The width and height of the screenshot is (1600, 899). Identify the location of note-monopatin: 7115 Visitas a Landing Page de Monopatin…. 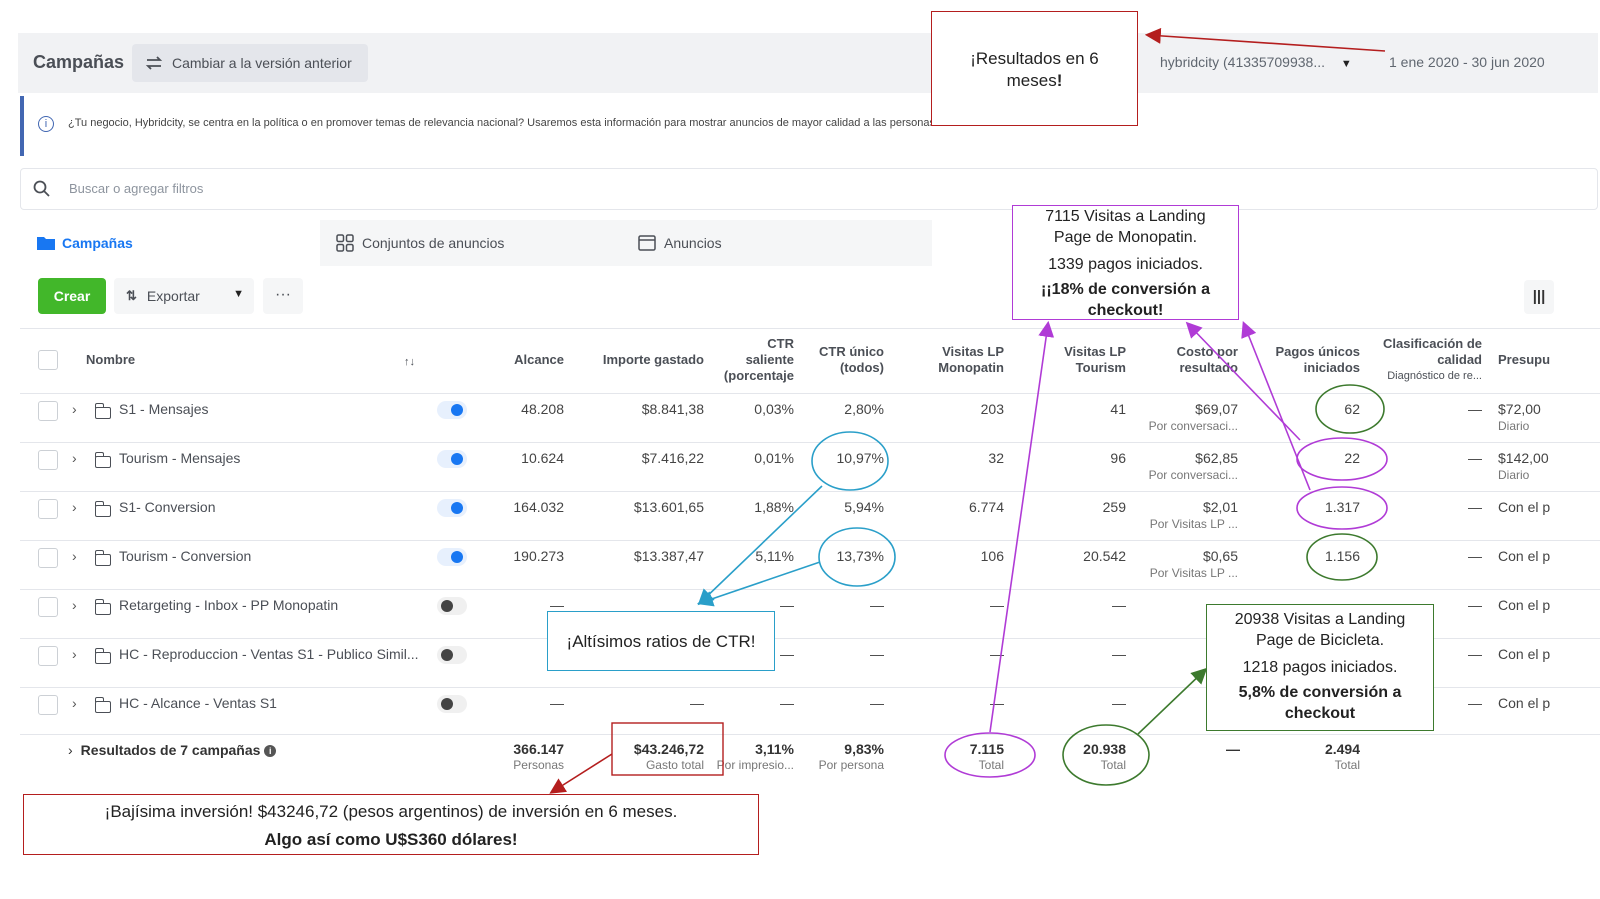
(1125, 262).